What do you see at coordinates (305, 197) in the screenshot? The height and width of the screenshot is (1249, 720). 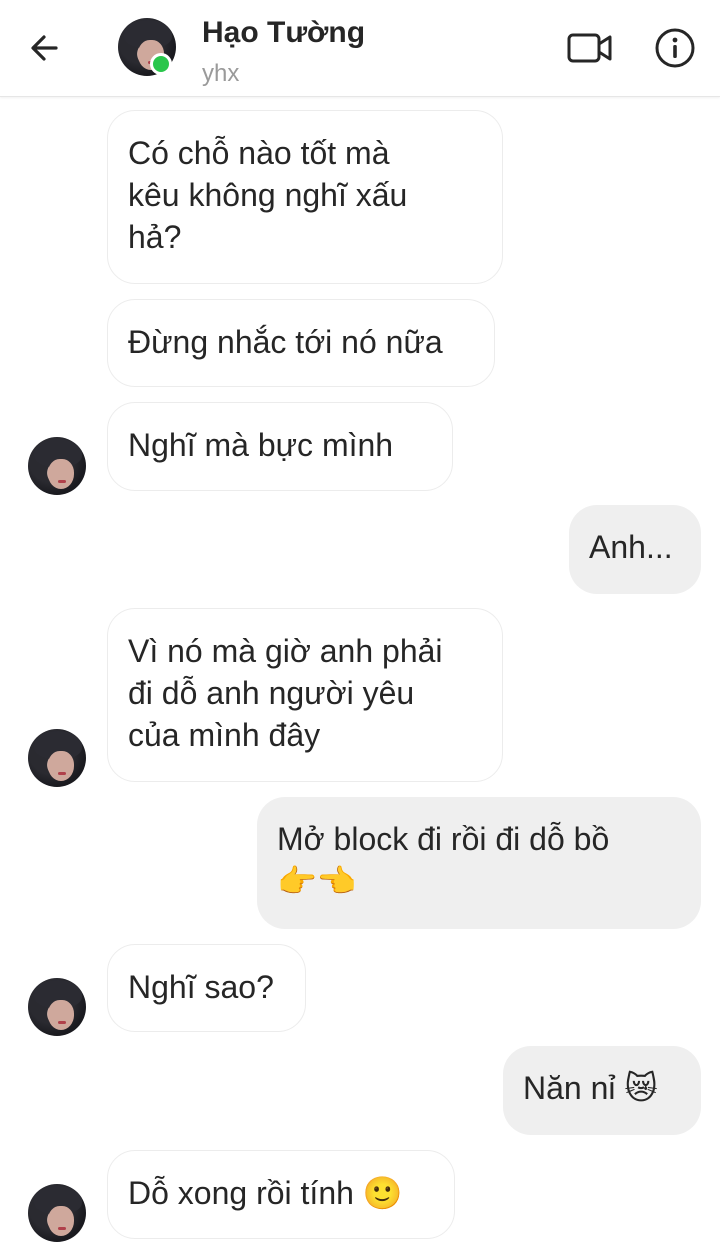 I see `incoming-message: Có chỗ nào tốt mà kêu không nghĩ xấu hả?` at bounding box center [305, 197].